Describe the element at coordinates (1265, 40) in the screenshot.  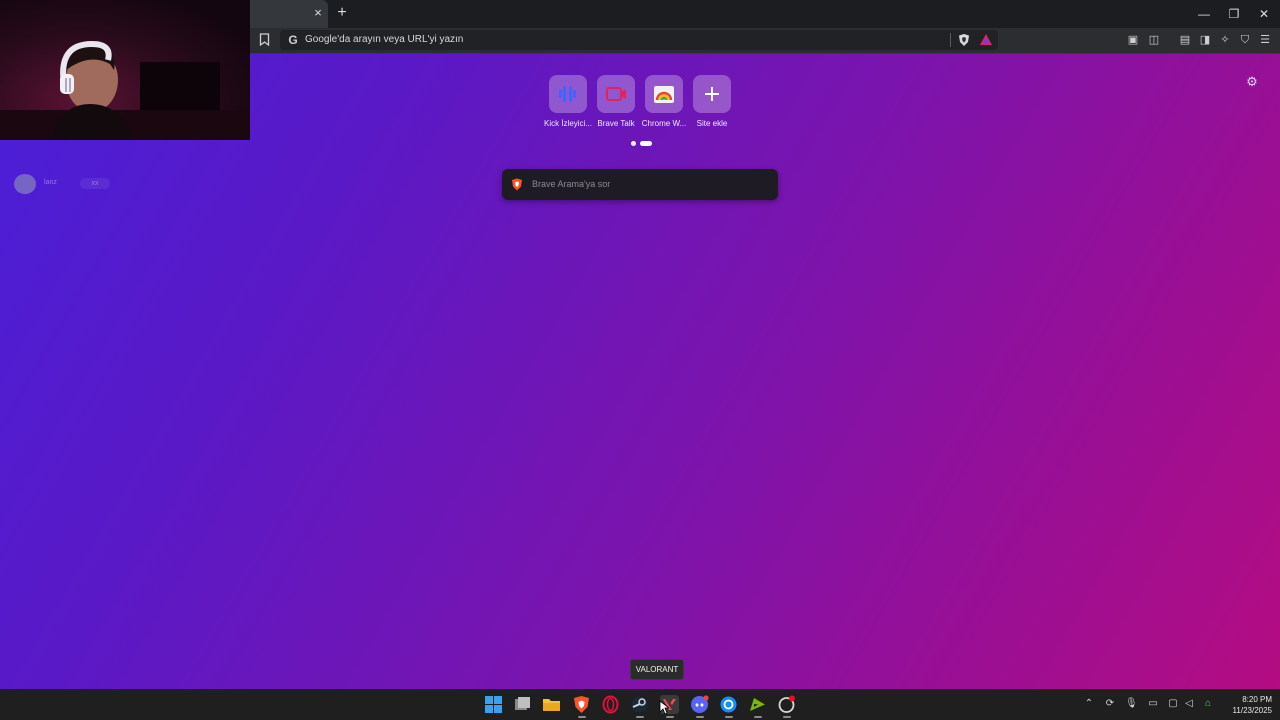
I see `menu-icon: ☰` at that location.